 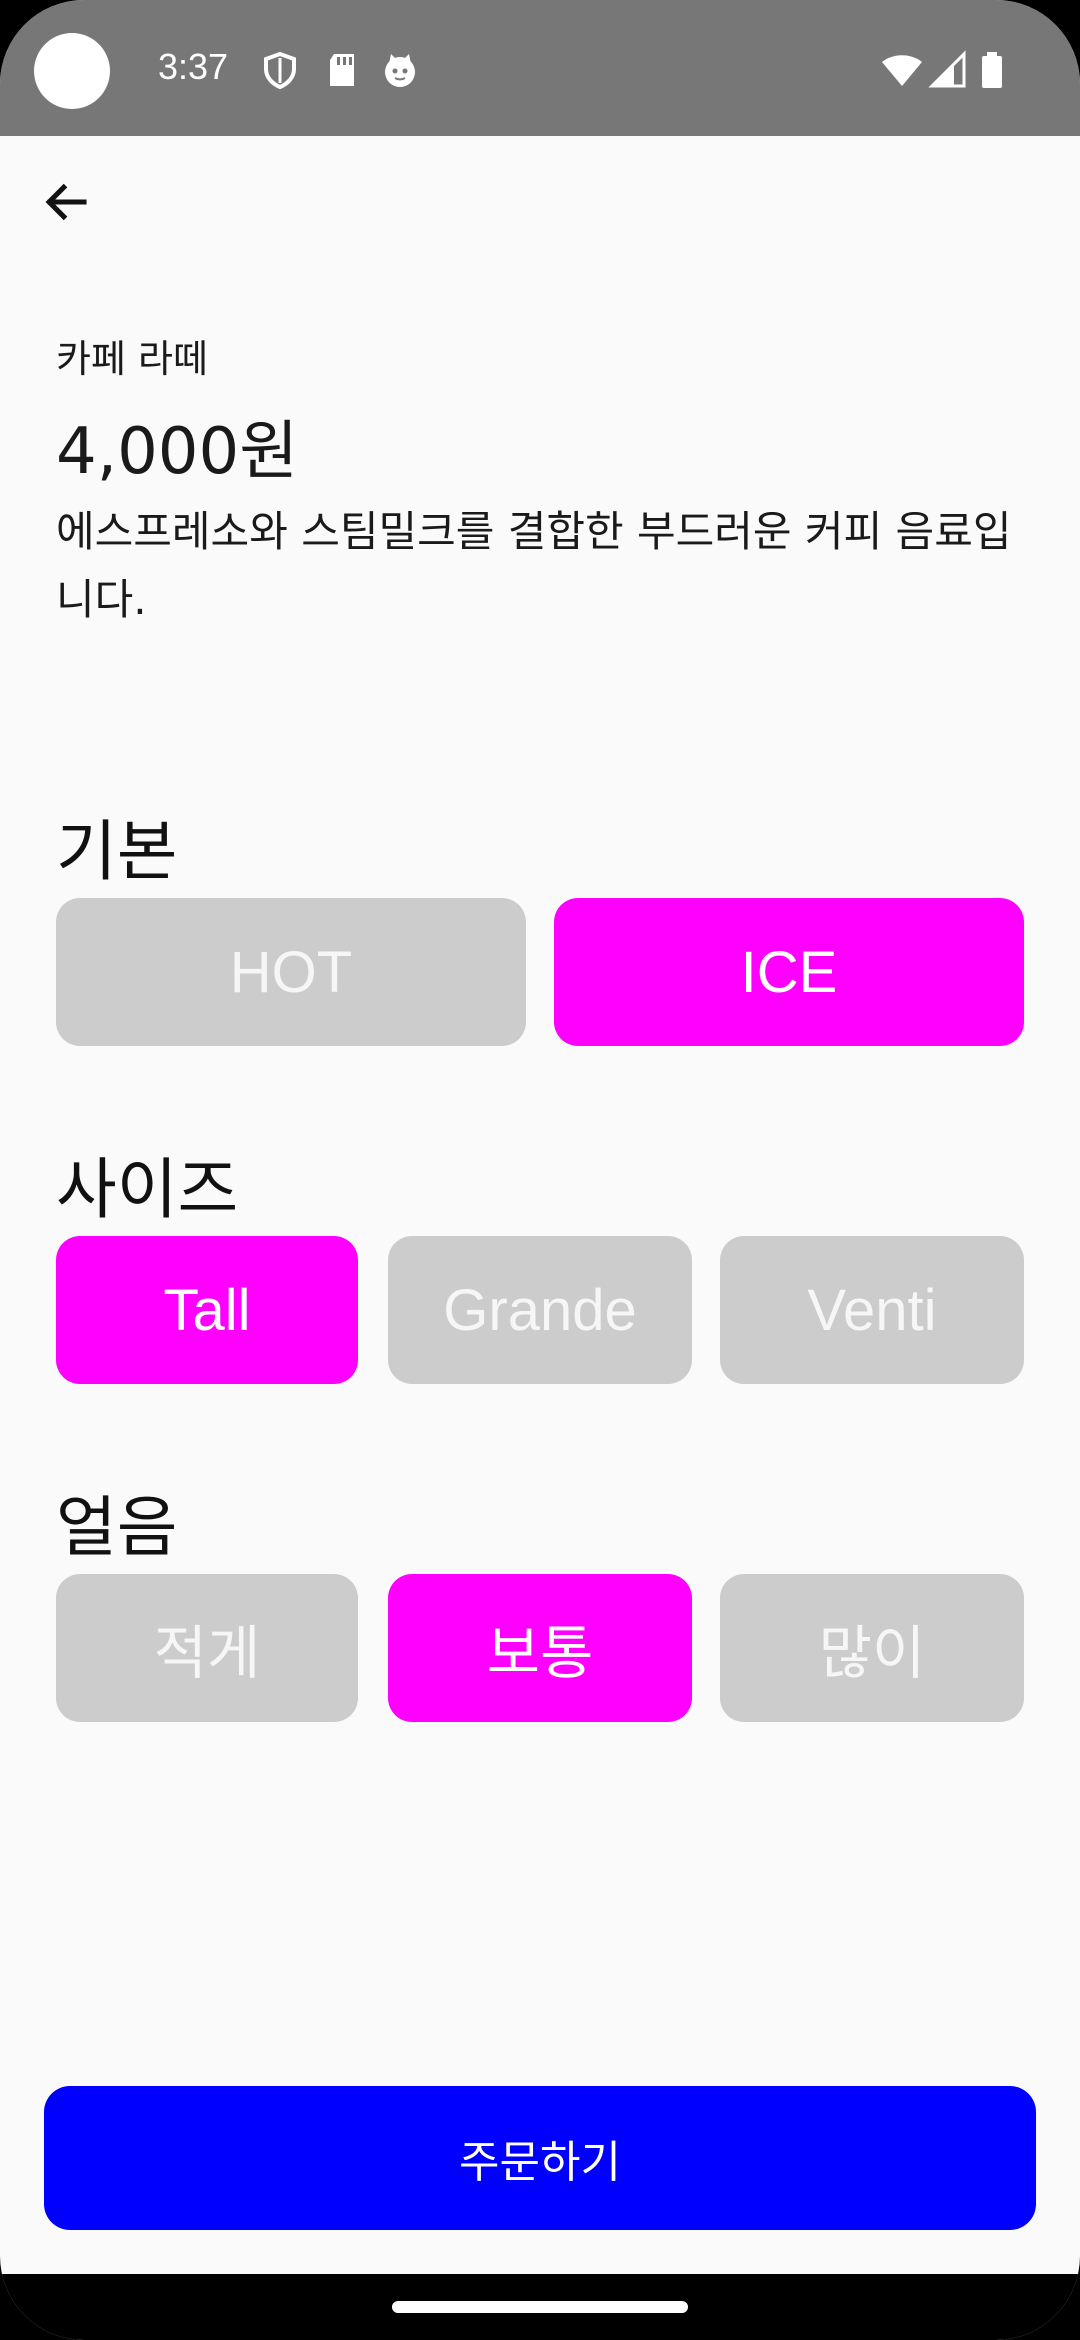 What do you see at coordinates (534, 565) in the screenshot?
I see `product-description: 에스프레소와 스팀밀크를 결합한 부드러운 커피 음료입니다.` at bounding box center [534, 565].